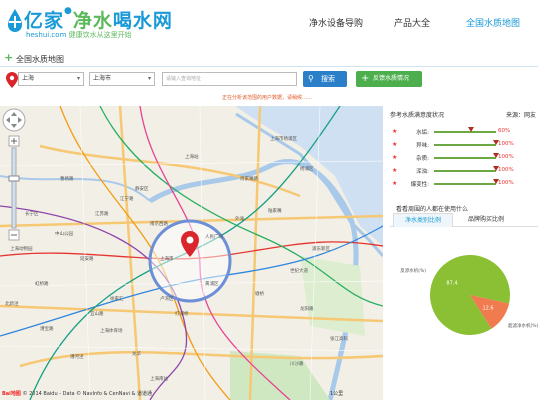  Describe the element at coordinates (239, 219) in the screenshot. I see `map-label: 外滩` at that location.